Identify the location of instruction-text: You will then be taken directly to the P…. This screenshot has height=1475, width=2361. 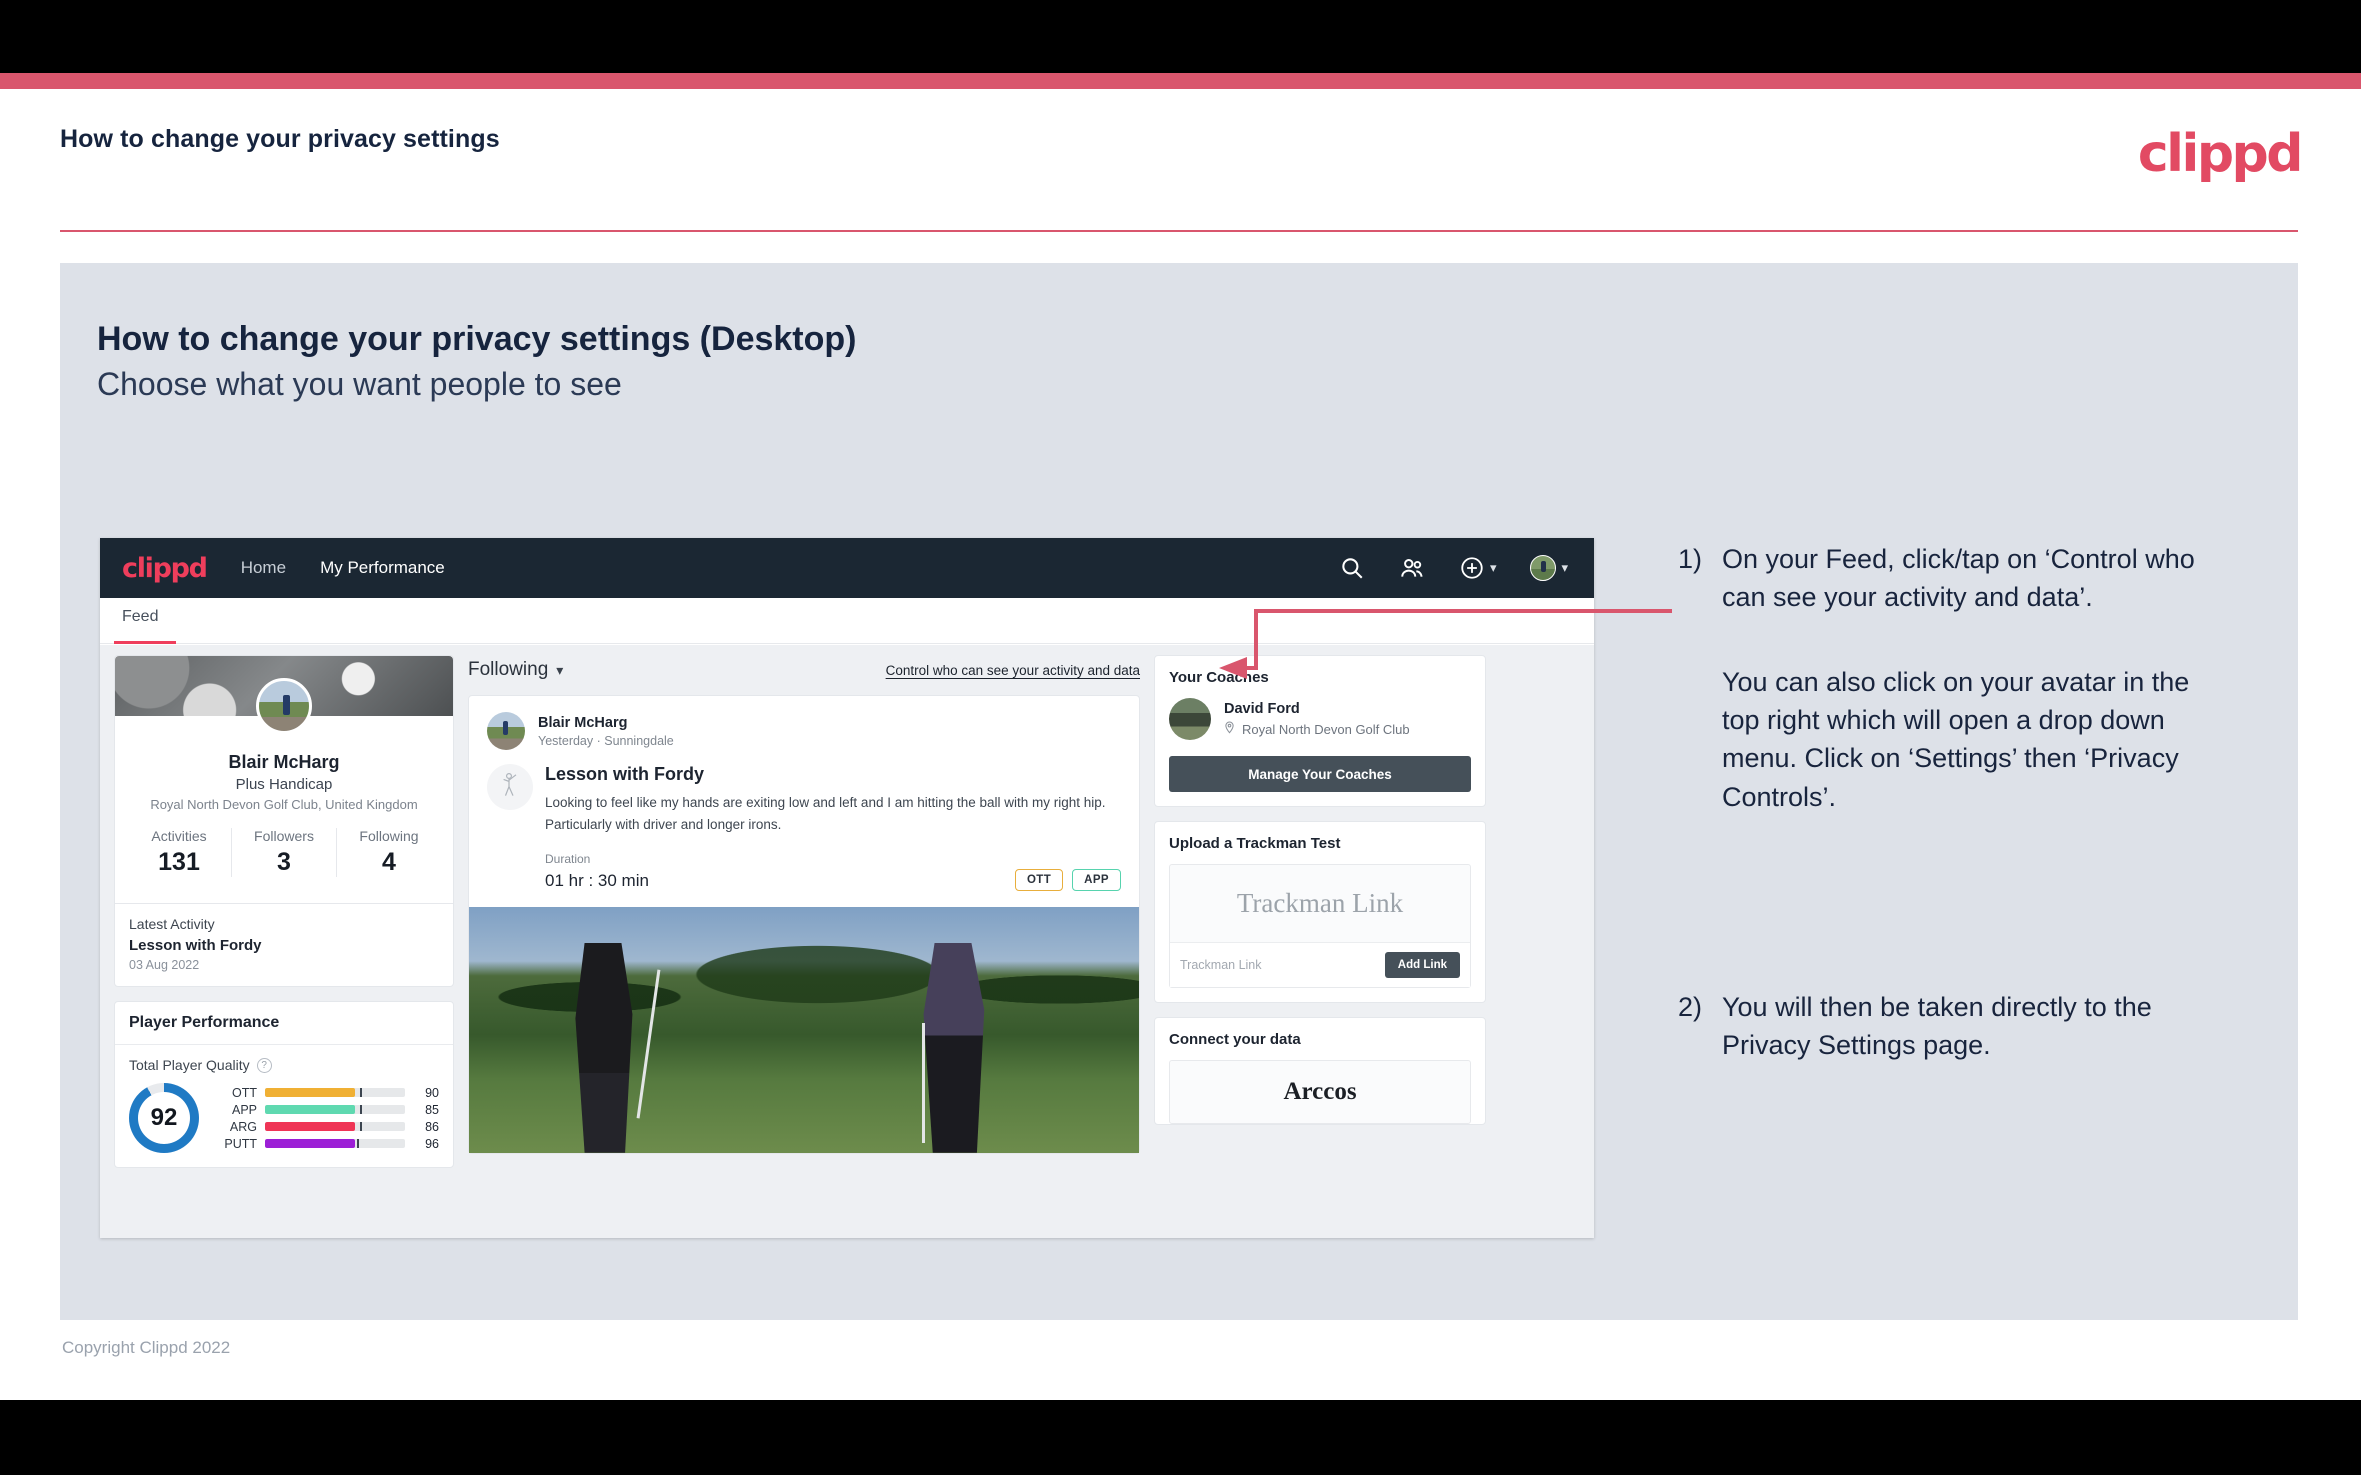
(1937, 1026).